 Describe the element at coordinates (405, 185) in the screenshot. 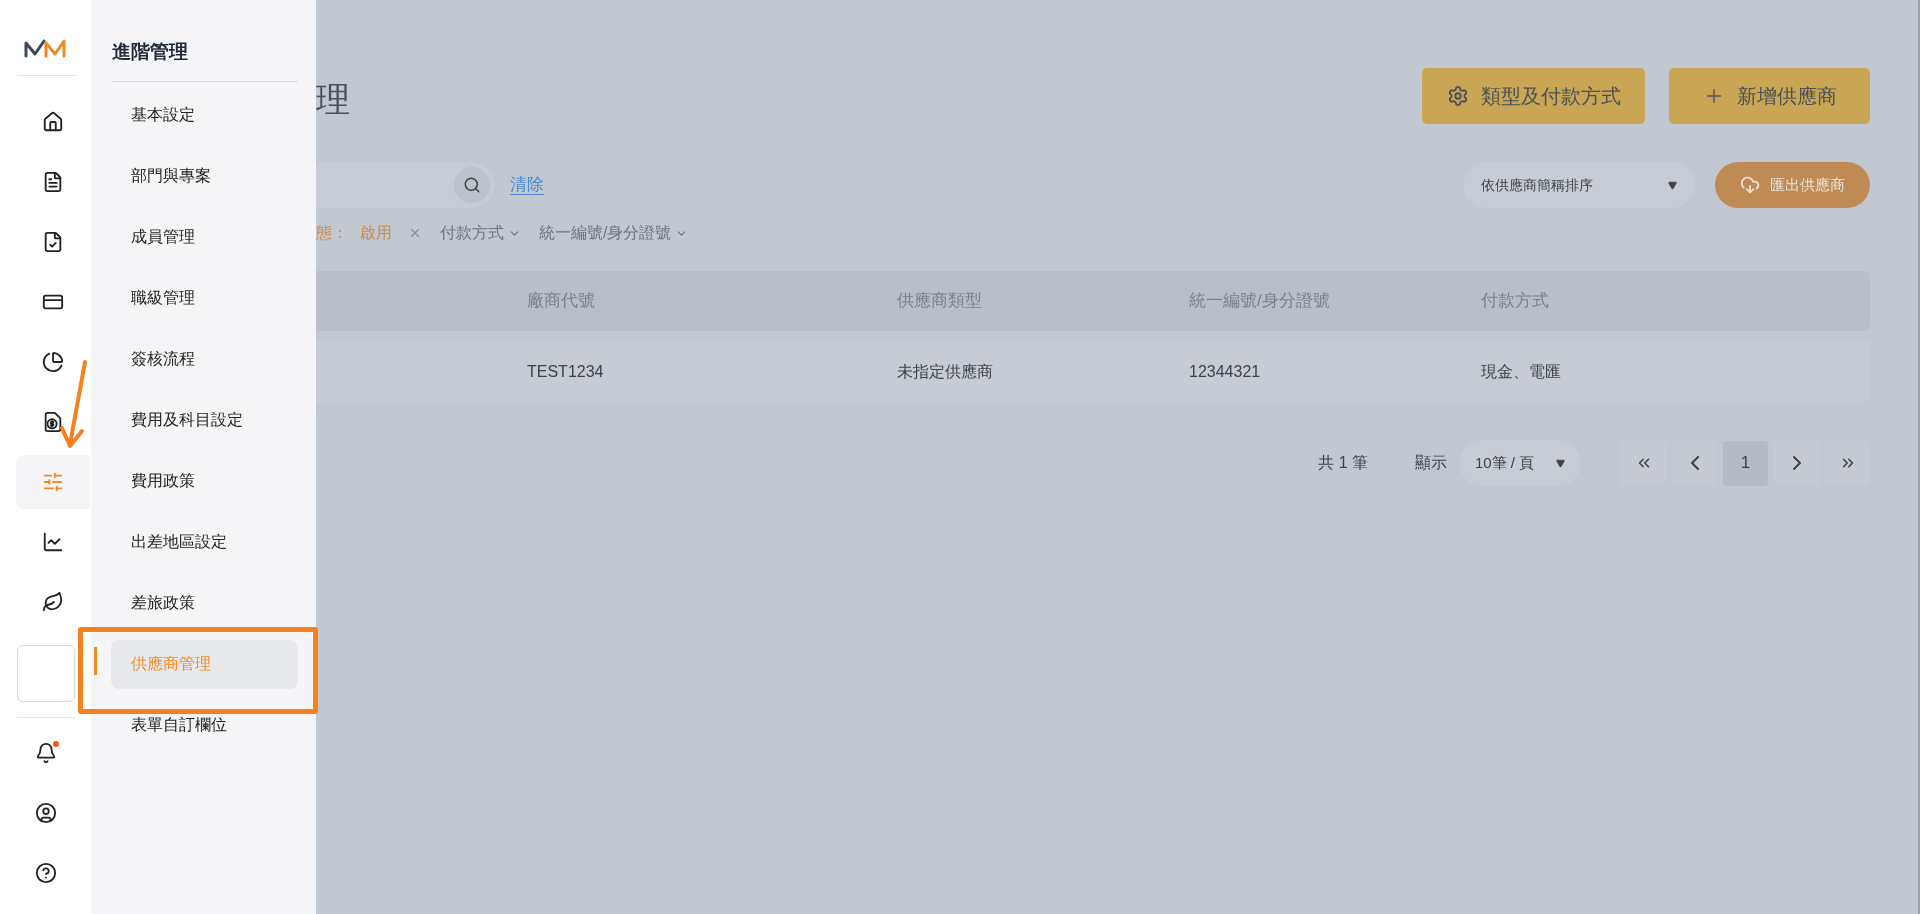

I see `search-field` at that location.